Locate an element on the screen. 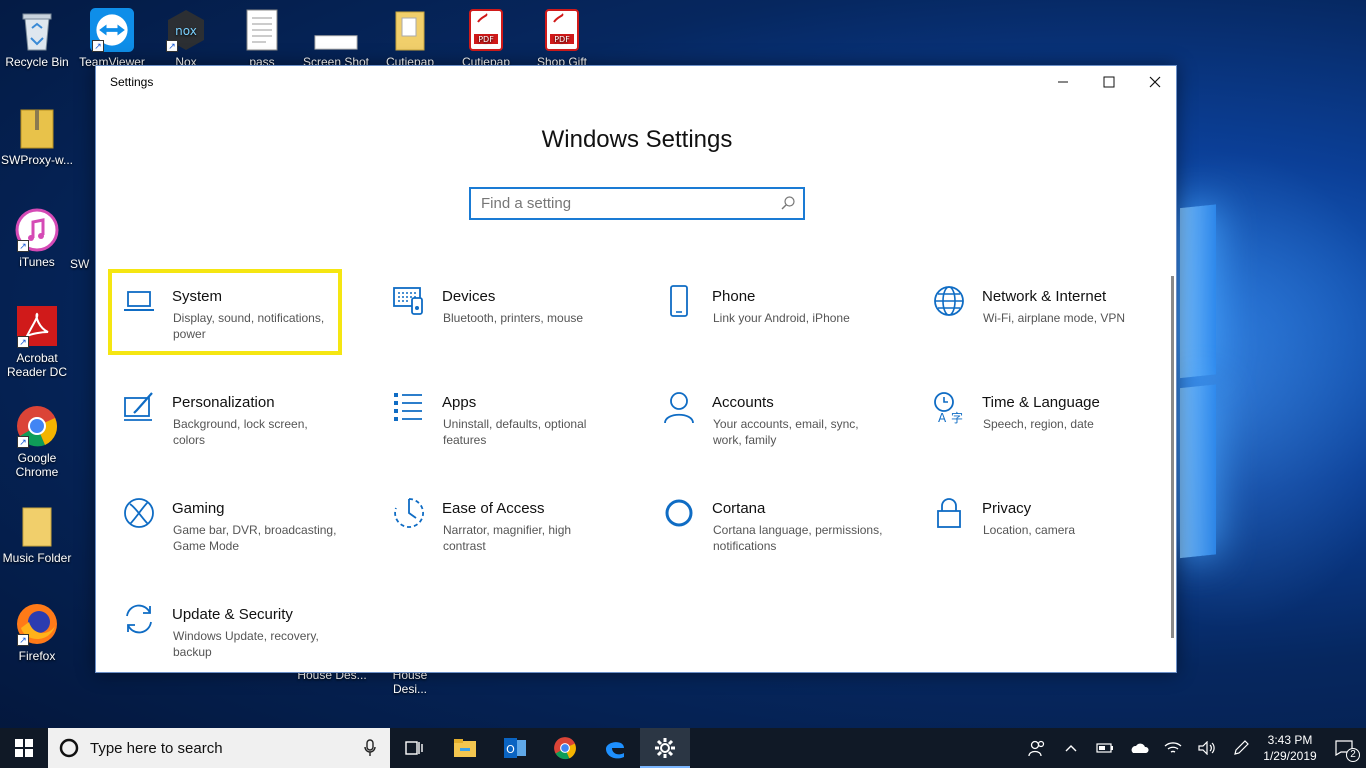  show-hidden-icons-button is located at coordinates (1071, 748).